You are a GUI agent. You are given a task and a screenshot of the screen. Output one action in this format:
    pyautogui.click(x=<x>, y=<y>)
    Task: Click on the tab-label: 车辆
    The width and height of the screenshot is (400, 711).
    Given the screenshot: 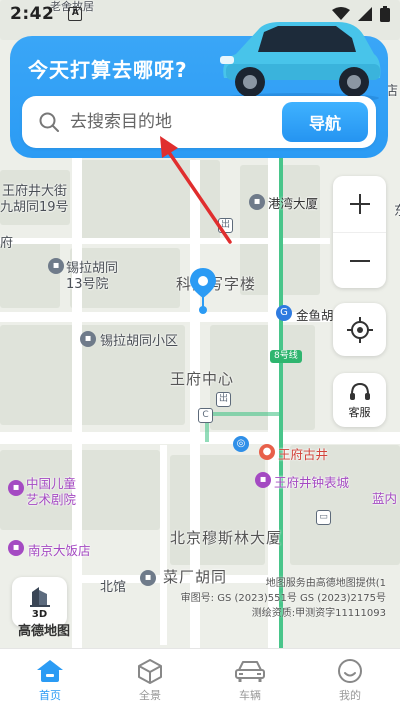 What is the action you would take?
    pyautogui.click(x=250, y=695)
    